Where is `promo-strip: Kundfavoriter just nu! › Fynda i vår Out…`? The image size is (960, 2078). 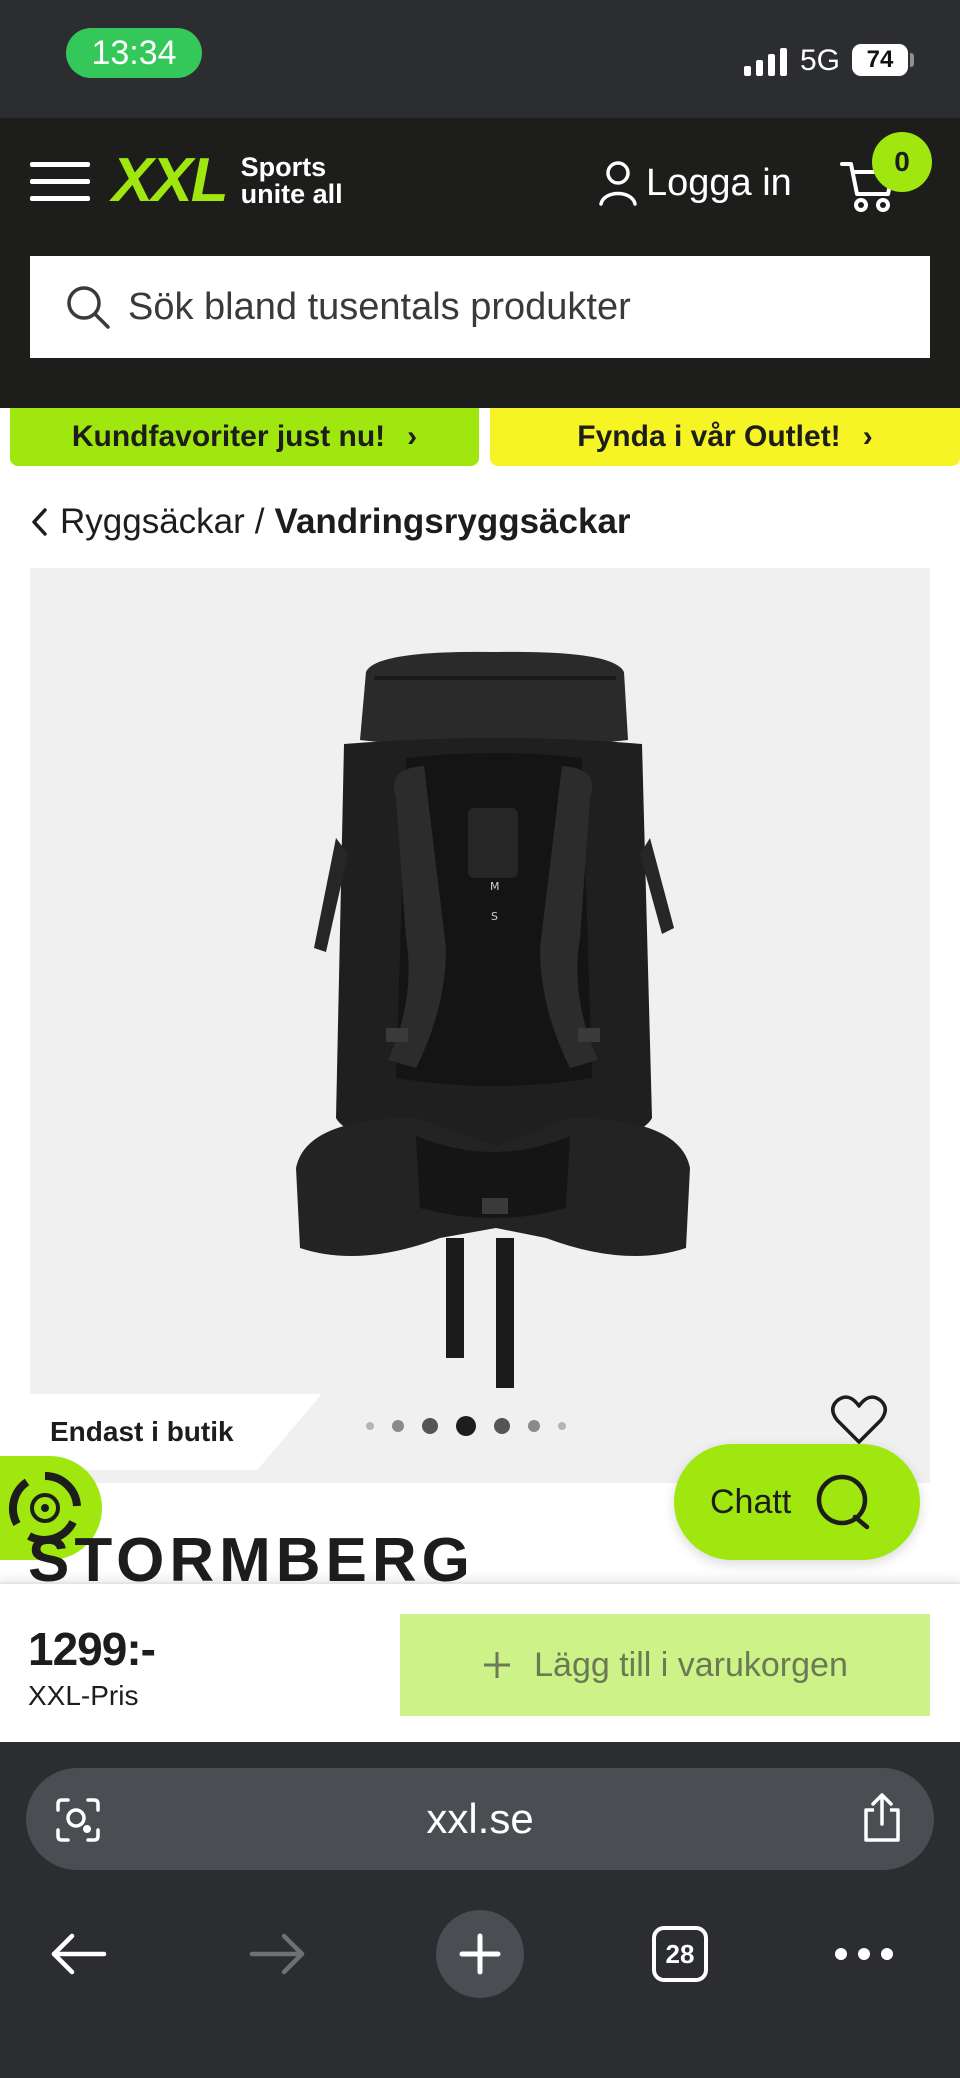 promo-strip: Kundfavoriter just nu! › Fynda i vår Out… is located at coordinates (480, 437).